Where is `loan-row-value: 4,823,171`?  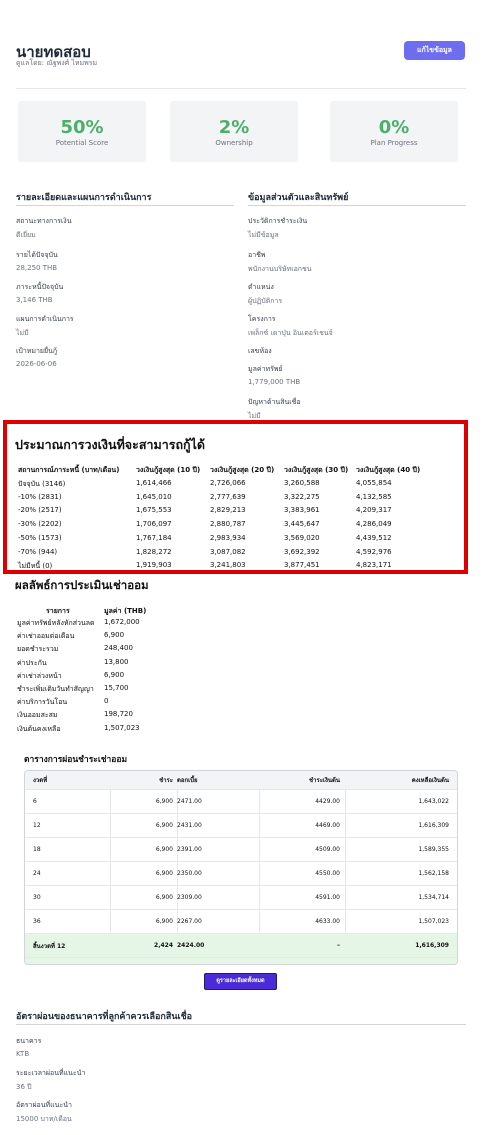
loan-row-value: 4,823,171 is located at coordinates (374, 565).